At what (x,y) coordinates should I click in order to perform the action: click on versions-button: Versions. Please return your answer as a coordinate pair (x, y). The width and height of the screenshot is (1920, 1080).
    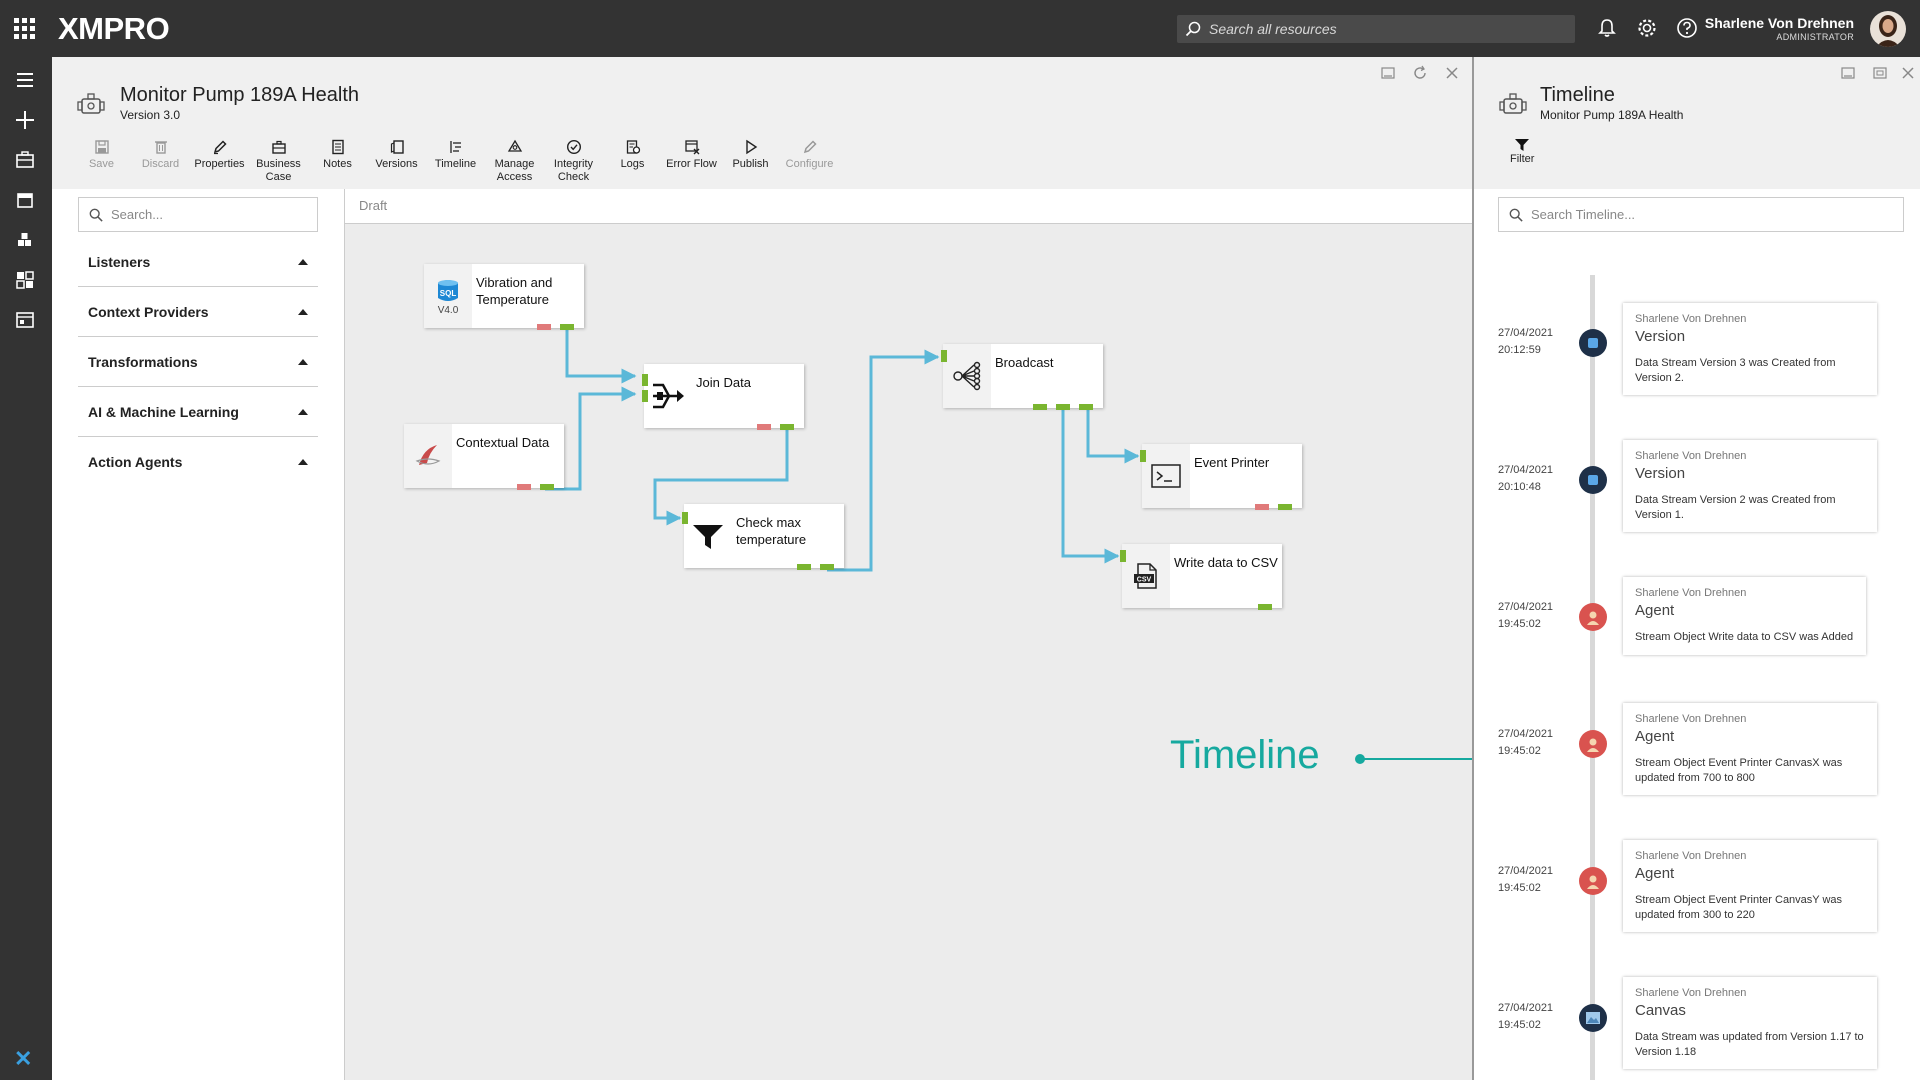
    Looking at the image, I should click on (396, 161).